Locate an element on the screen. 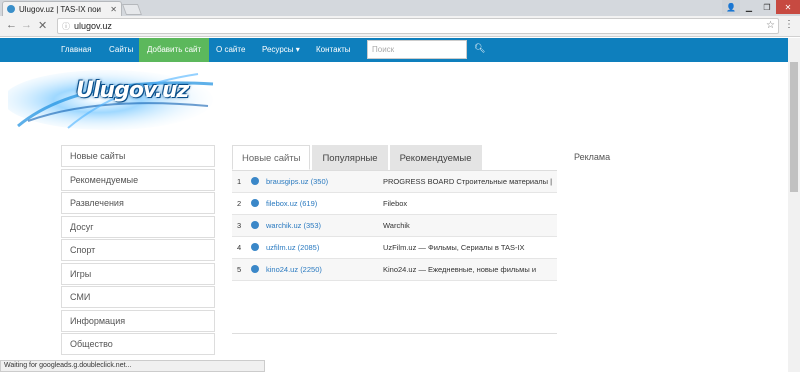 The width and height of the screenshot is (800, 372). category-games: Игры is located at coordinates (138, 273).